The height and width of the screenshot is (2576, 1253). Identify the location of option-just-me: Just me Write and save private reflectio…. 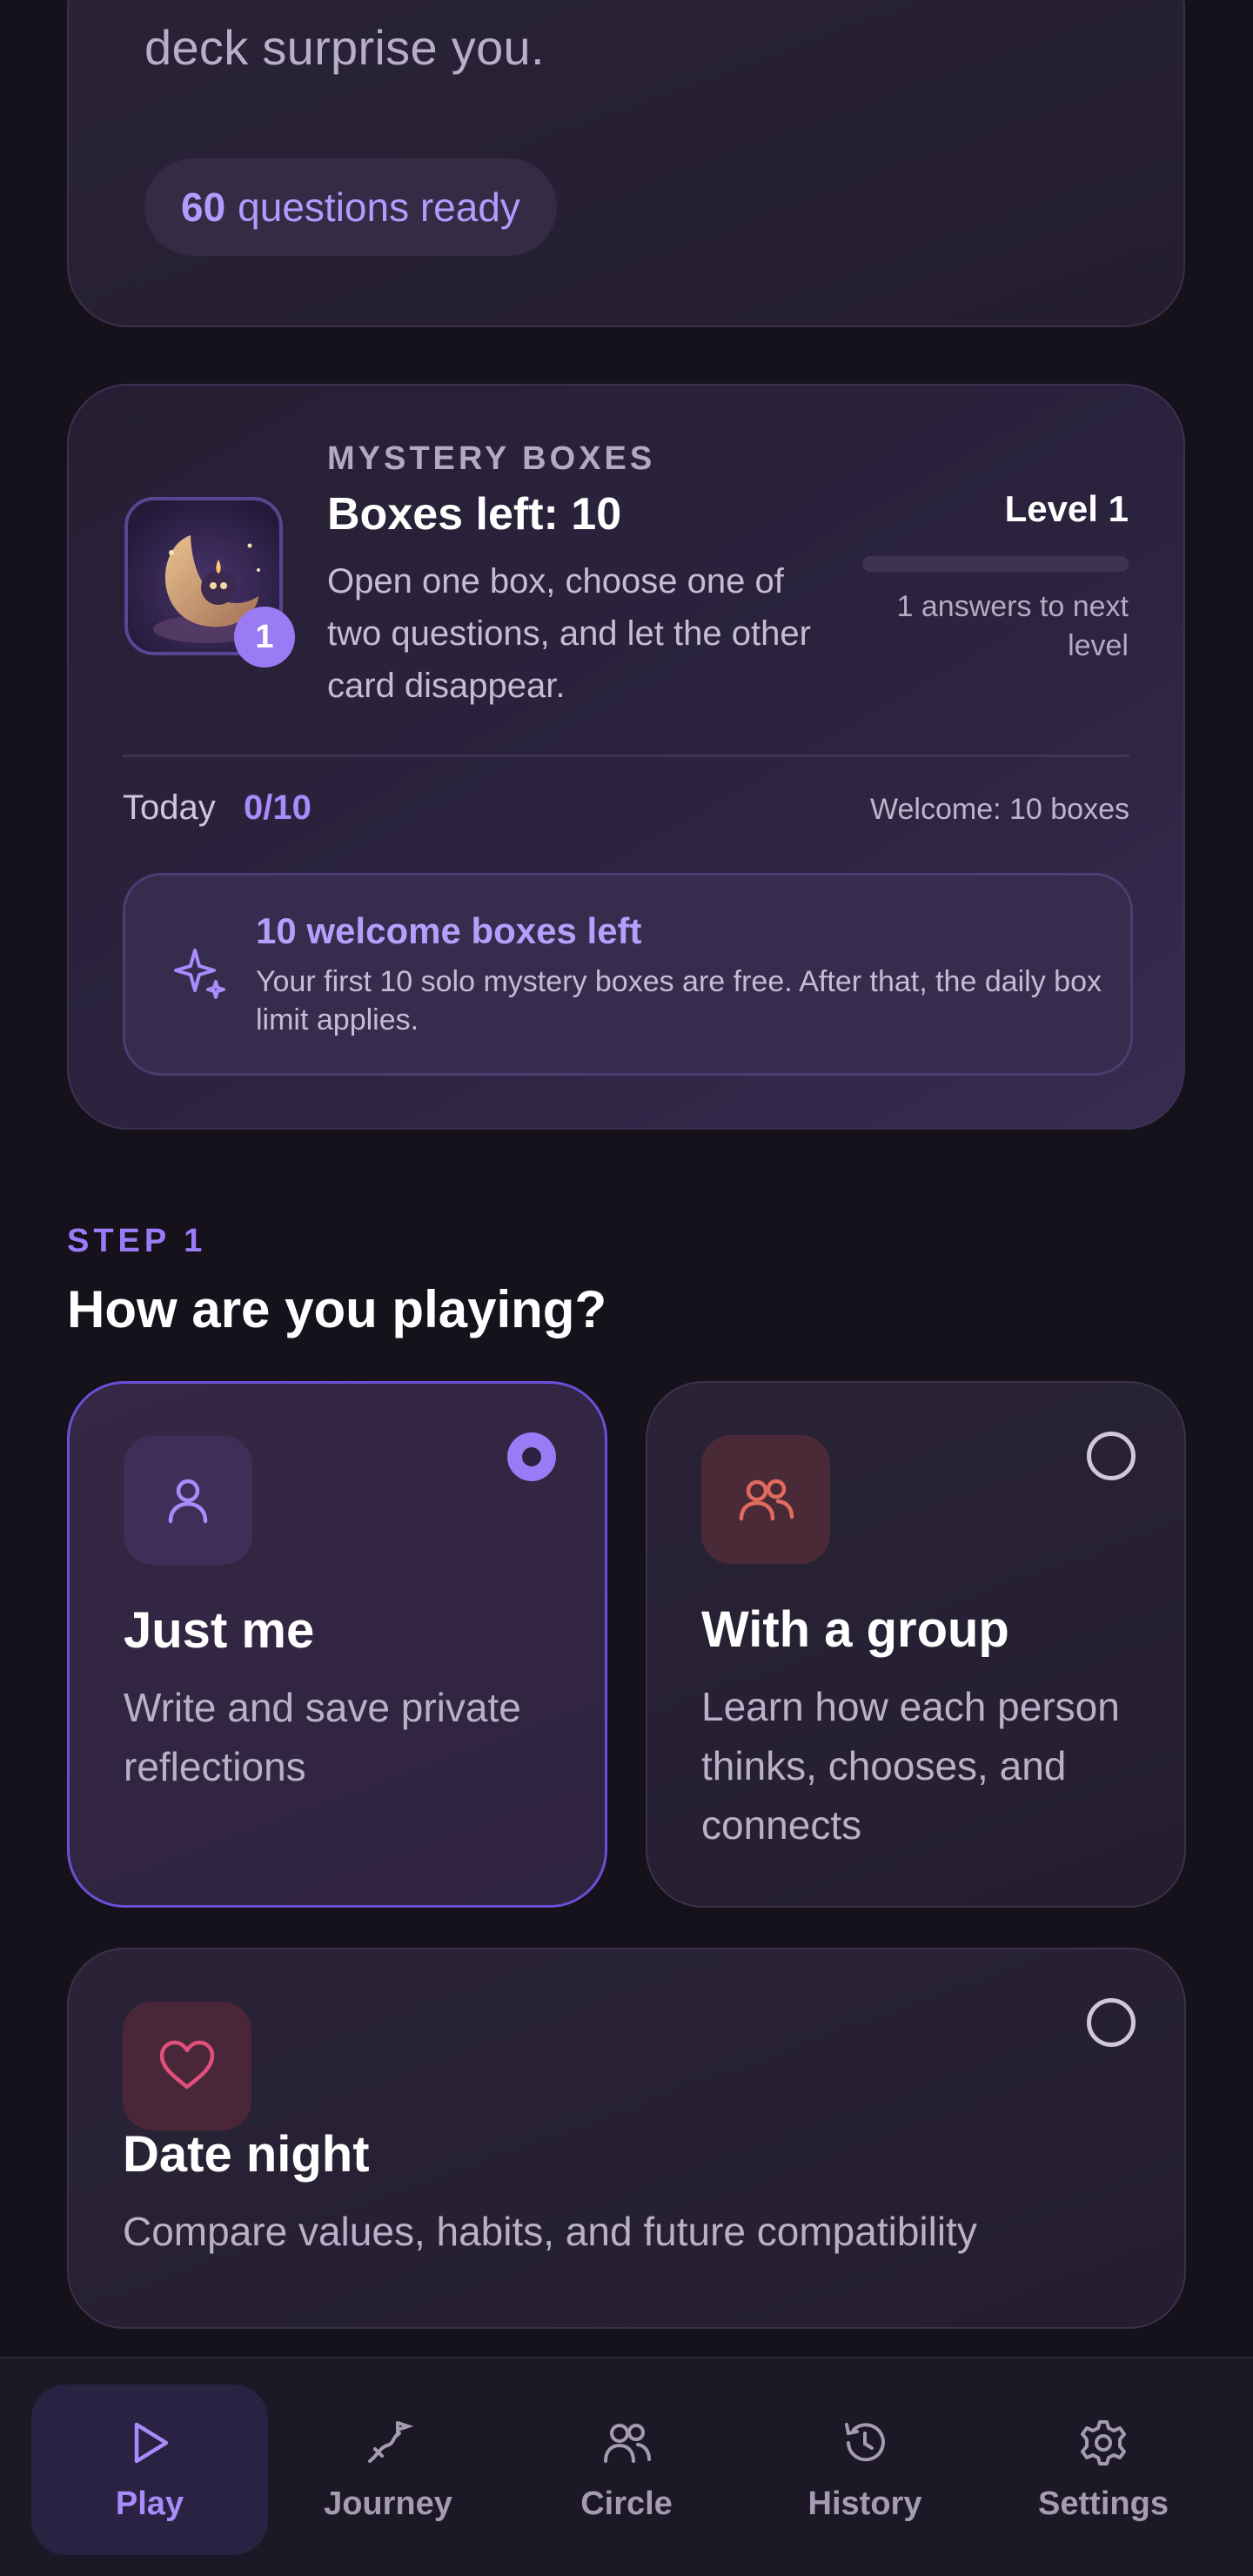
(337, 1645).